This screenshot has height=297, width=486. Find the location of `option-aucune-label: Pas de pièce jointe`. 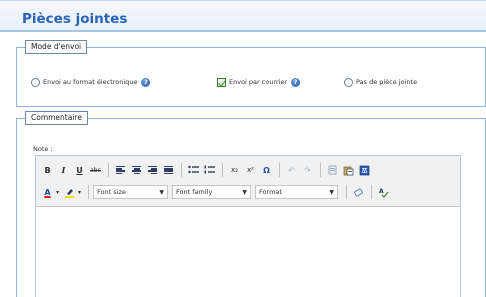

option-aucune-label: Pas de pièce jointe is located at coordinates (387, 82).